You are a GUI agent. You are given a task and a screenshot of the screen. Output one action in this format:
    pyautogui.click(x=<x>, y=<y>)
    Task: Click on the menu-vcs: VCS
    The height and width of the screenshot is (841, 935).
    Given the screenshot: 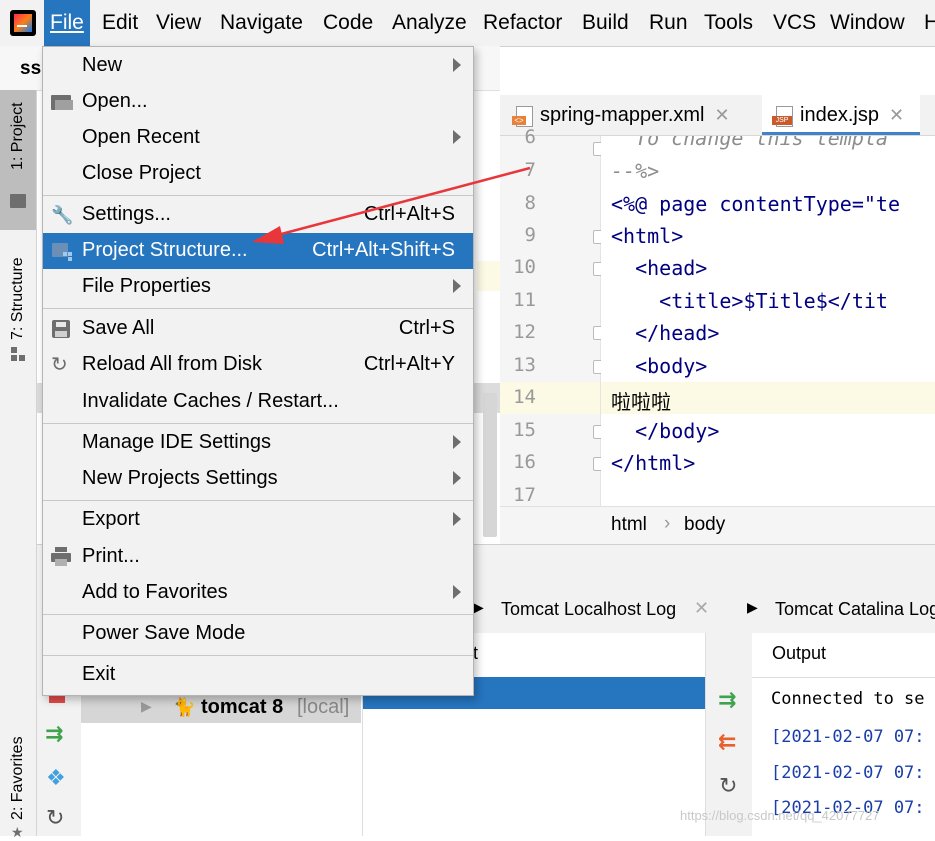 What is the action you would take?
    pyautogui.click(x=794, y=23)
    